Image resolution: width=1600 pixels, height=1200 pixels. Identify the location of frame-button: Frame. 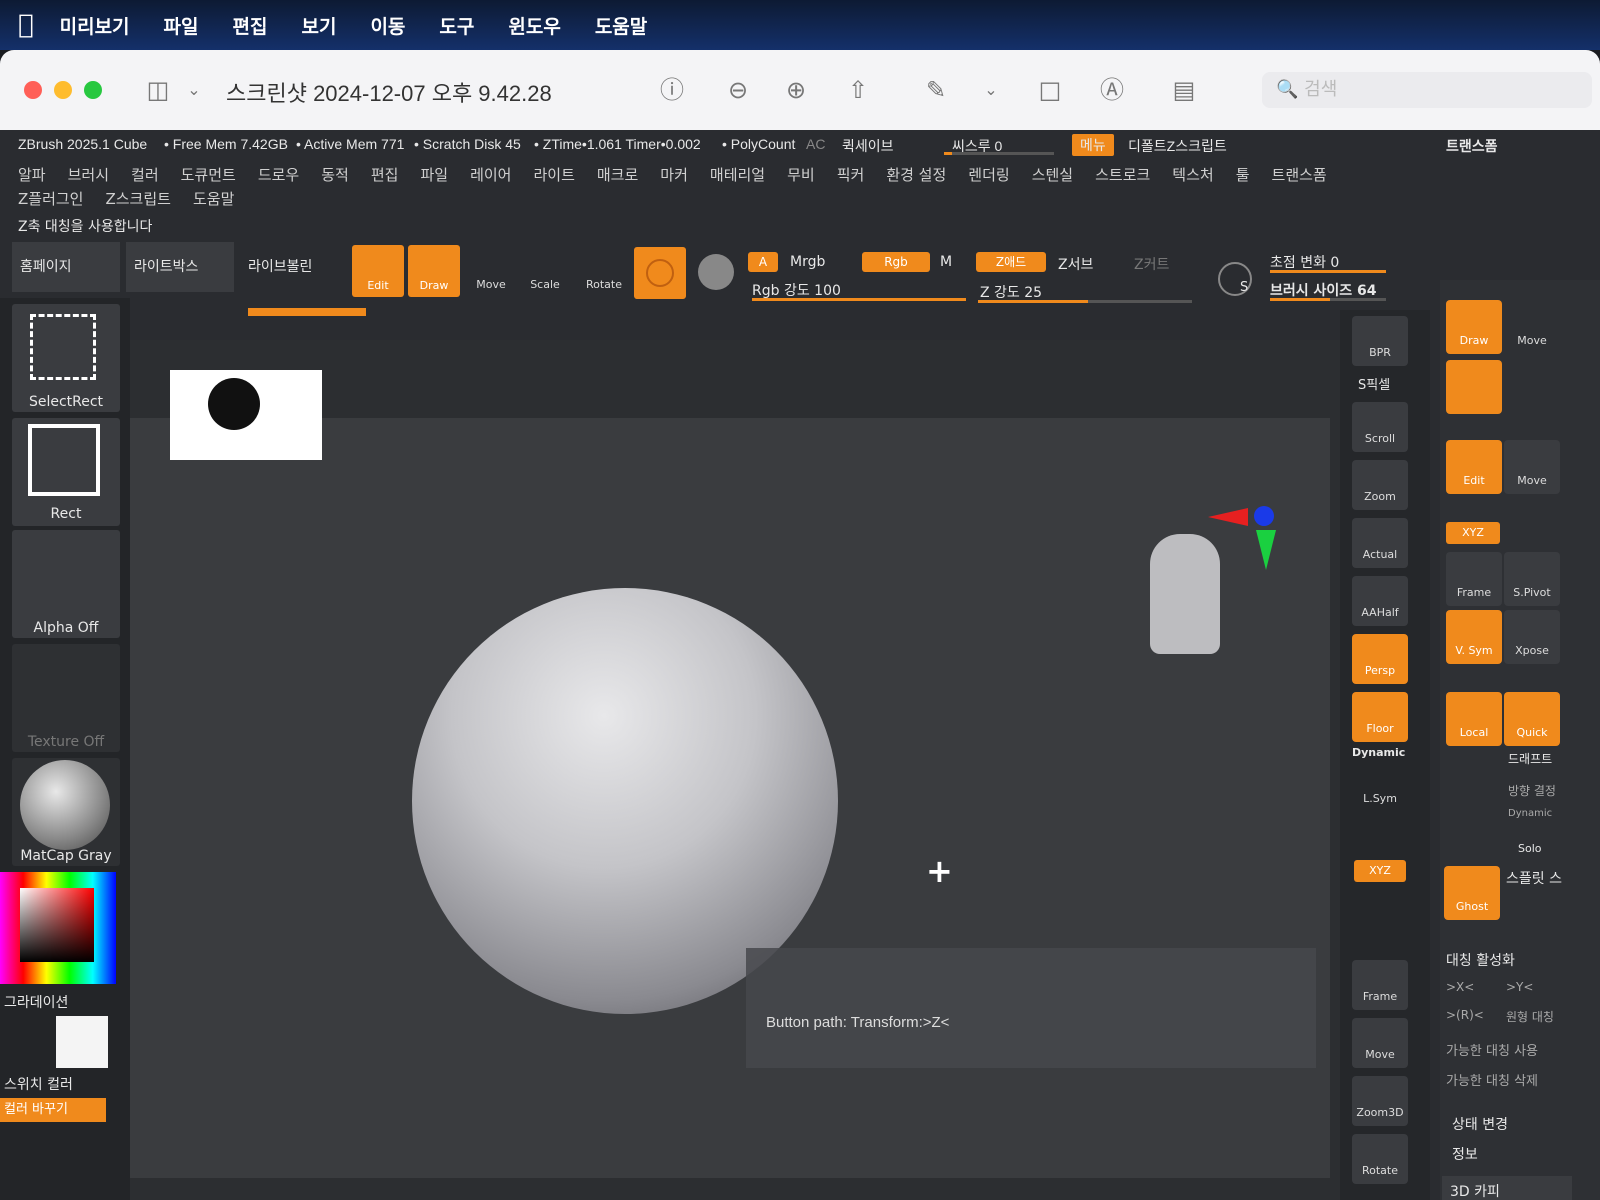
(1380, 985).